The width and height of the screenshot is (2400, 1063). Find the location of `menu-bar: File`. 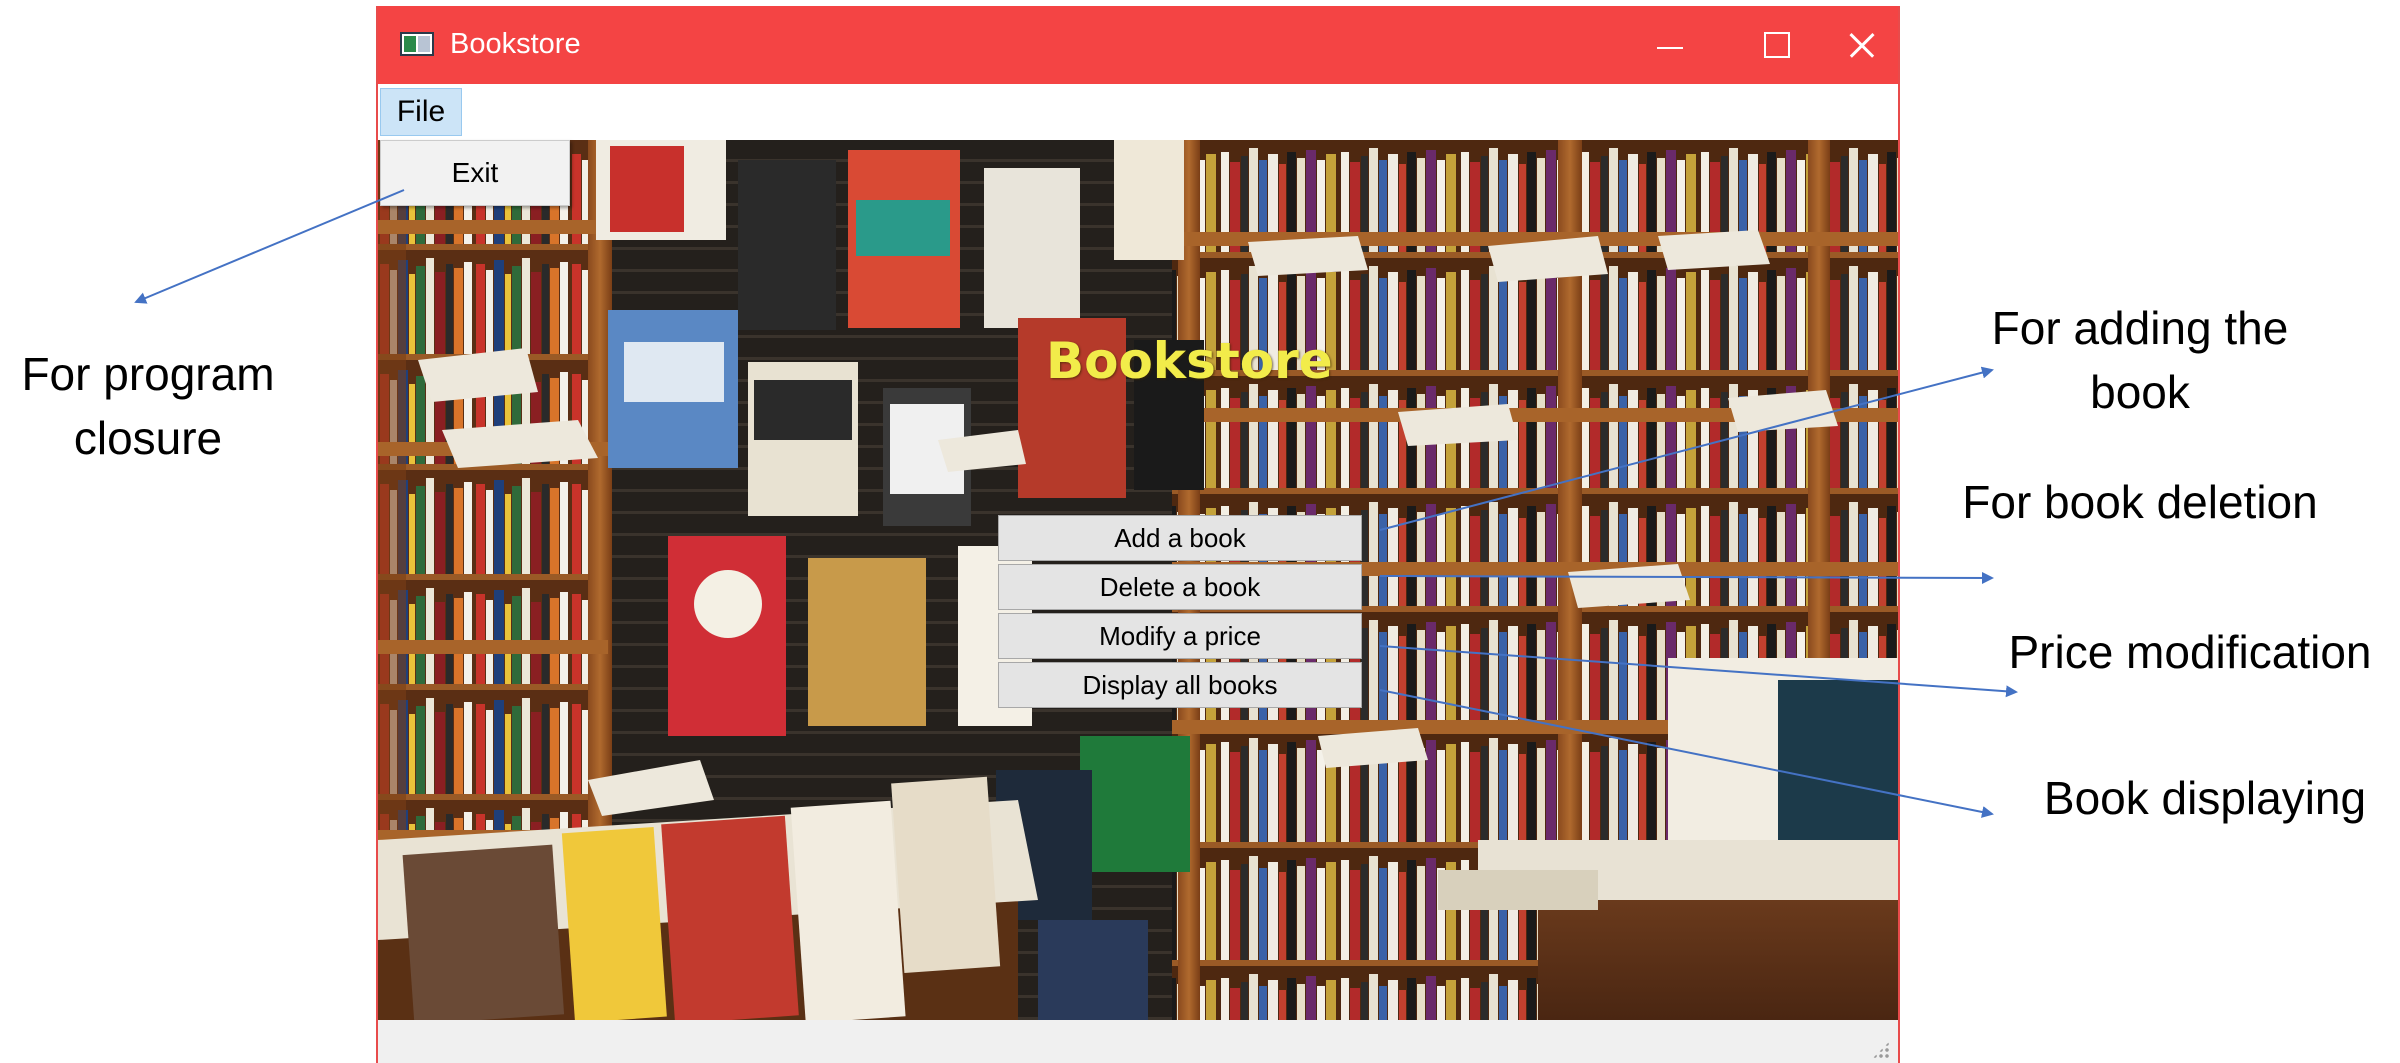

menu-bar: File is located at coordinates (1138, 112).